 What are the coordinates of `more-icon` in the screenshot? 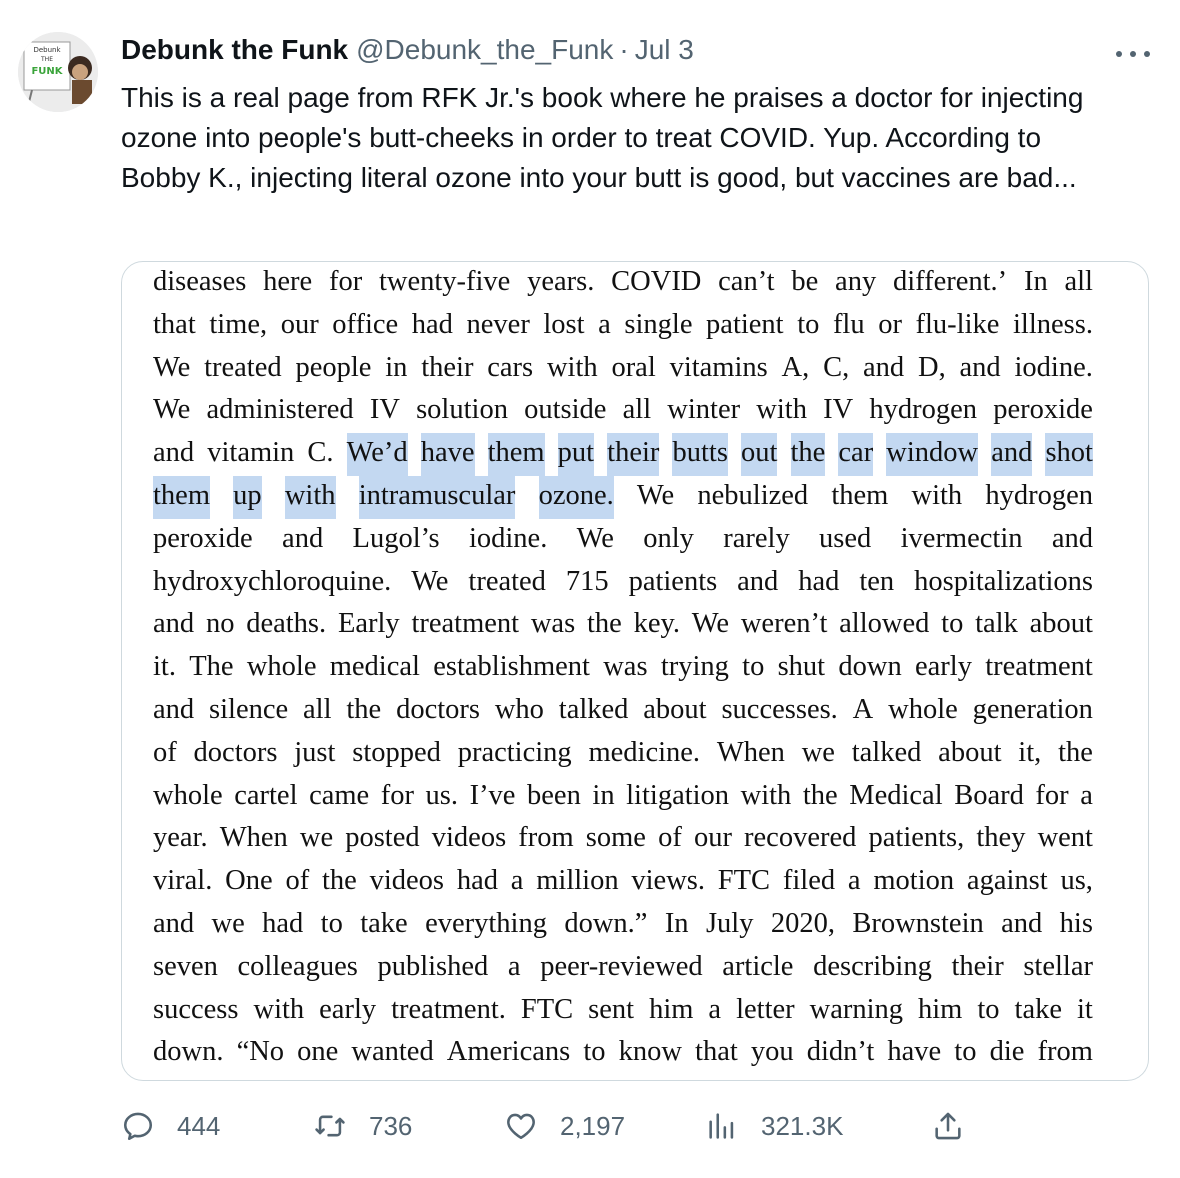 It's located at (1133, 54).